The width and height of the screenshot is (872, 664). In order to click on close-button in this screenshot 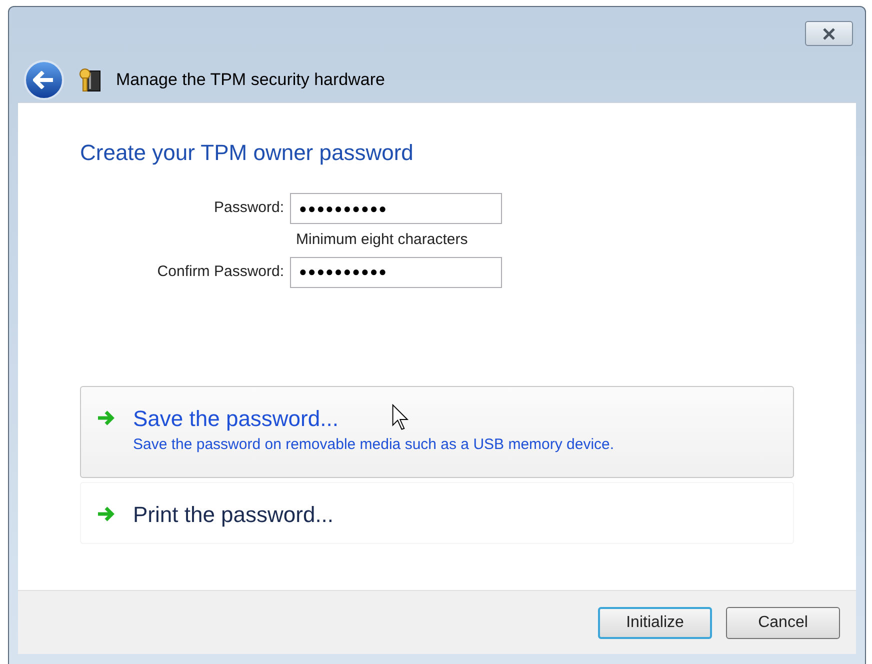, I will do `click(829, 33)`.